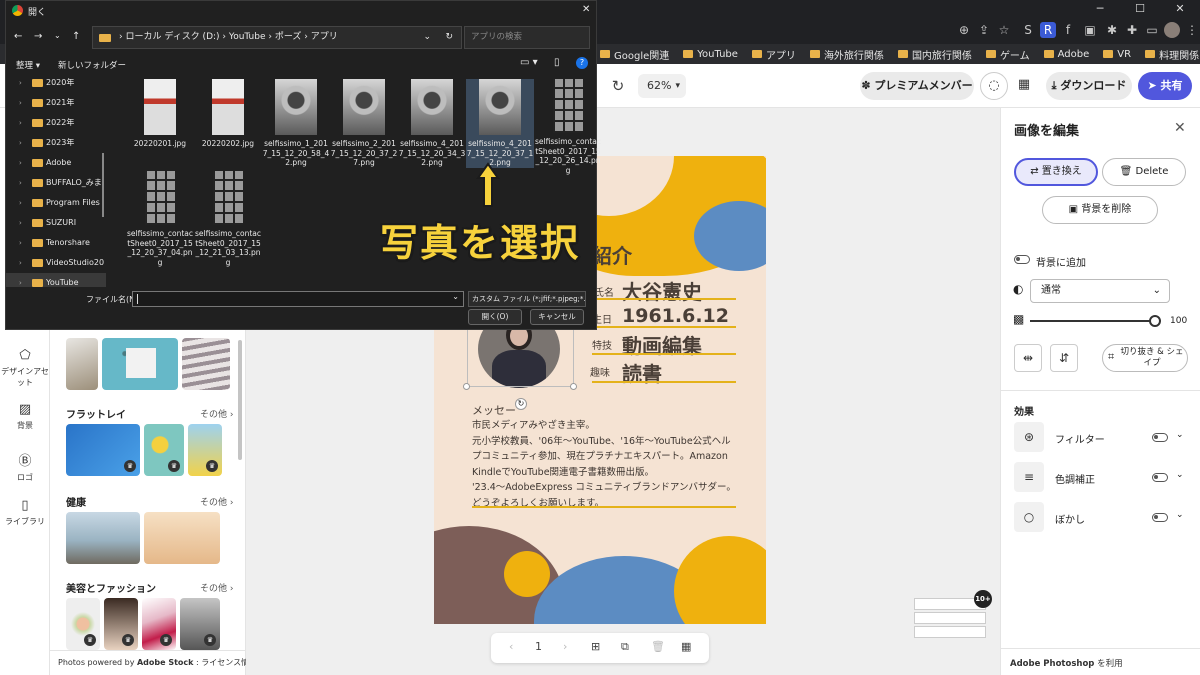 The width and height of the screenshot is (1200, 675). What do you see at coordinates (57, 35) in the screenshot?
I see `recent-dropdown-icon: ⌄` at bounding box center [57, 35].